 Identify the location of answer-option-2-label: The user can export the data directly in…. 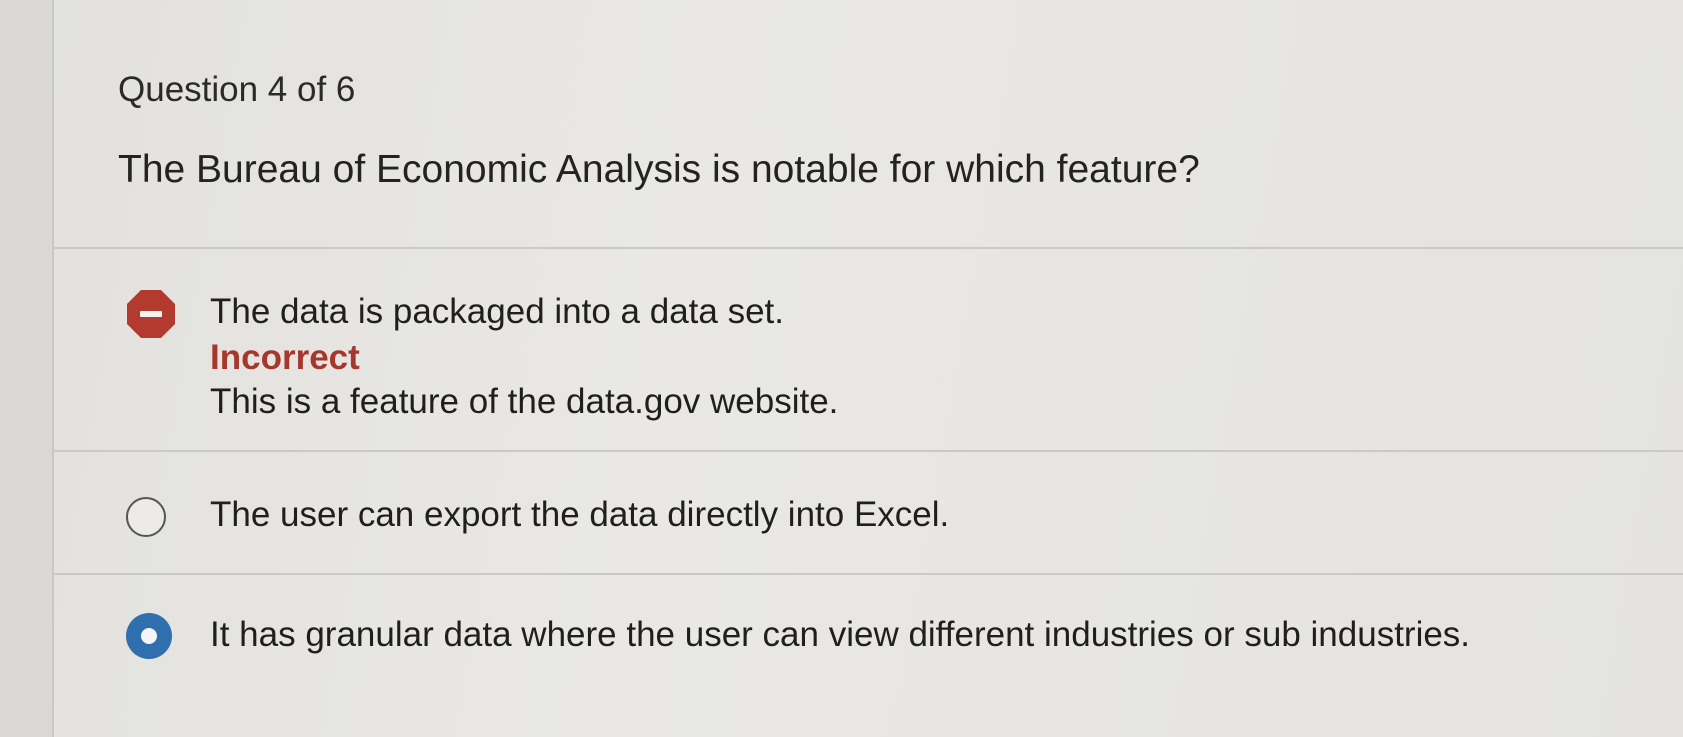
(580, 514).